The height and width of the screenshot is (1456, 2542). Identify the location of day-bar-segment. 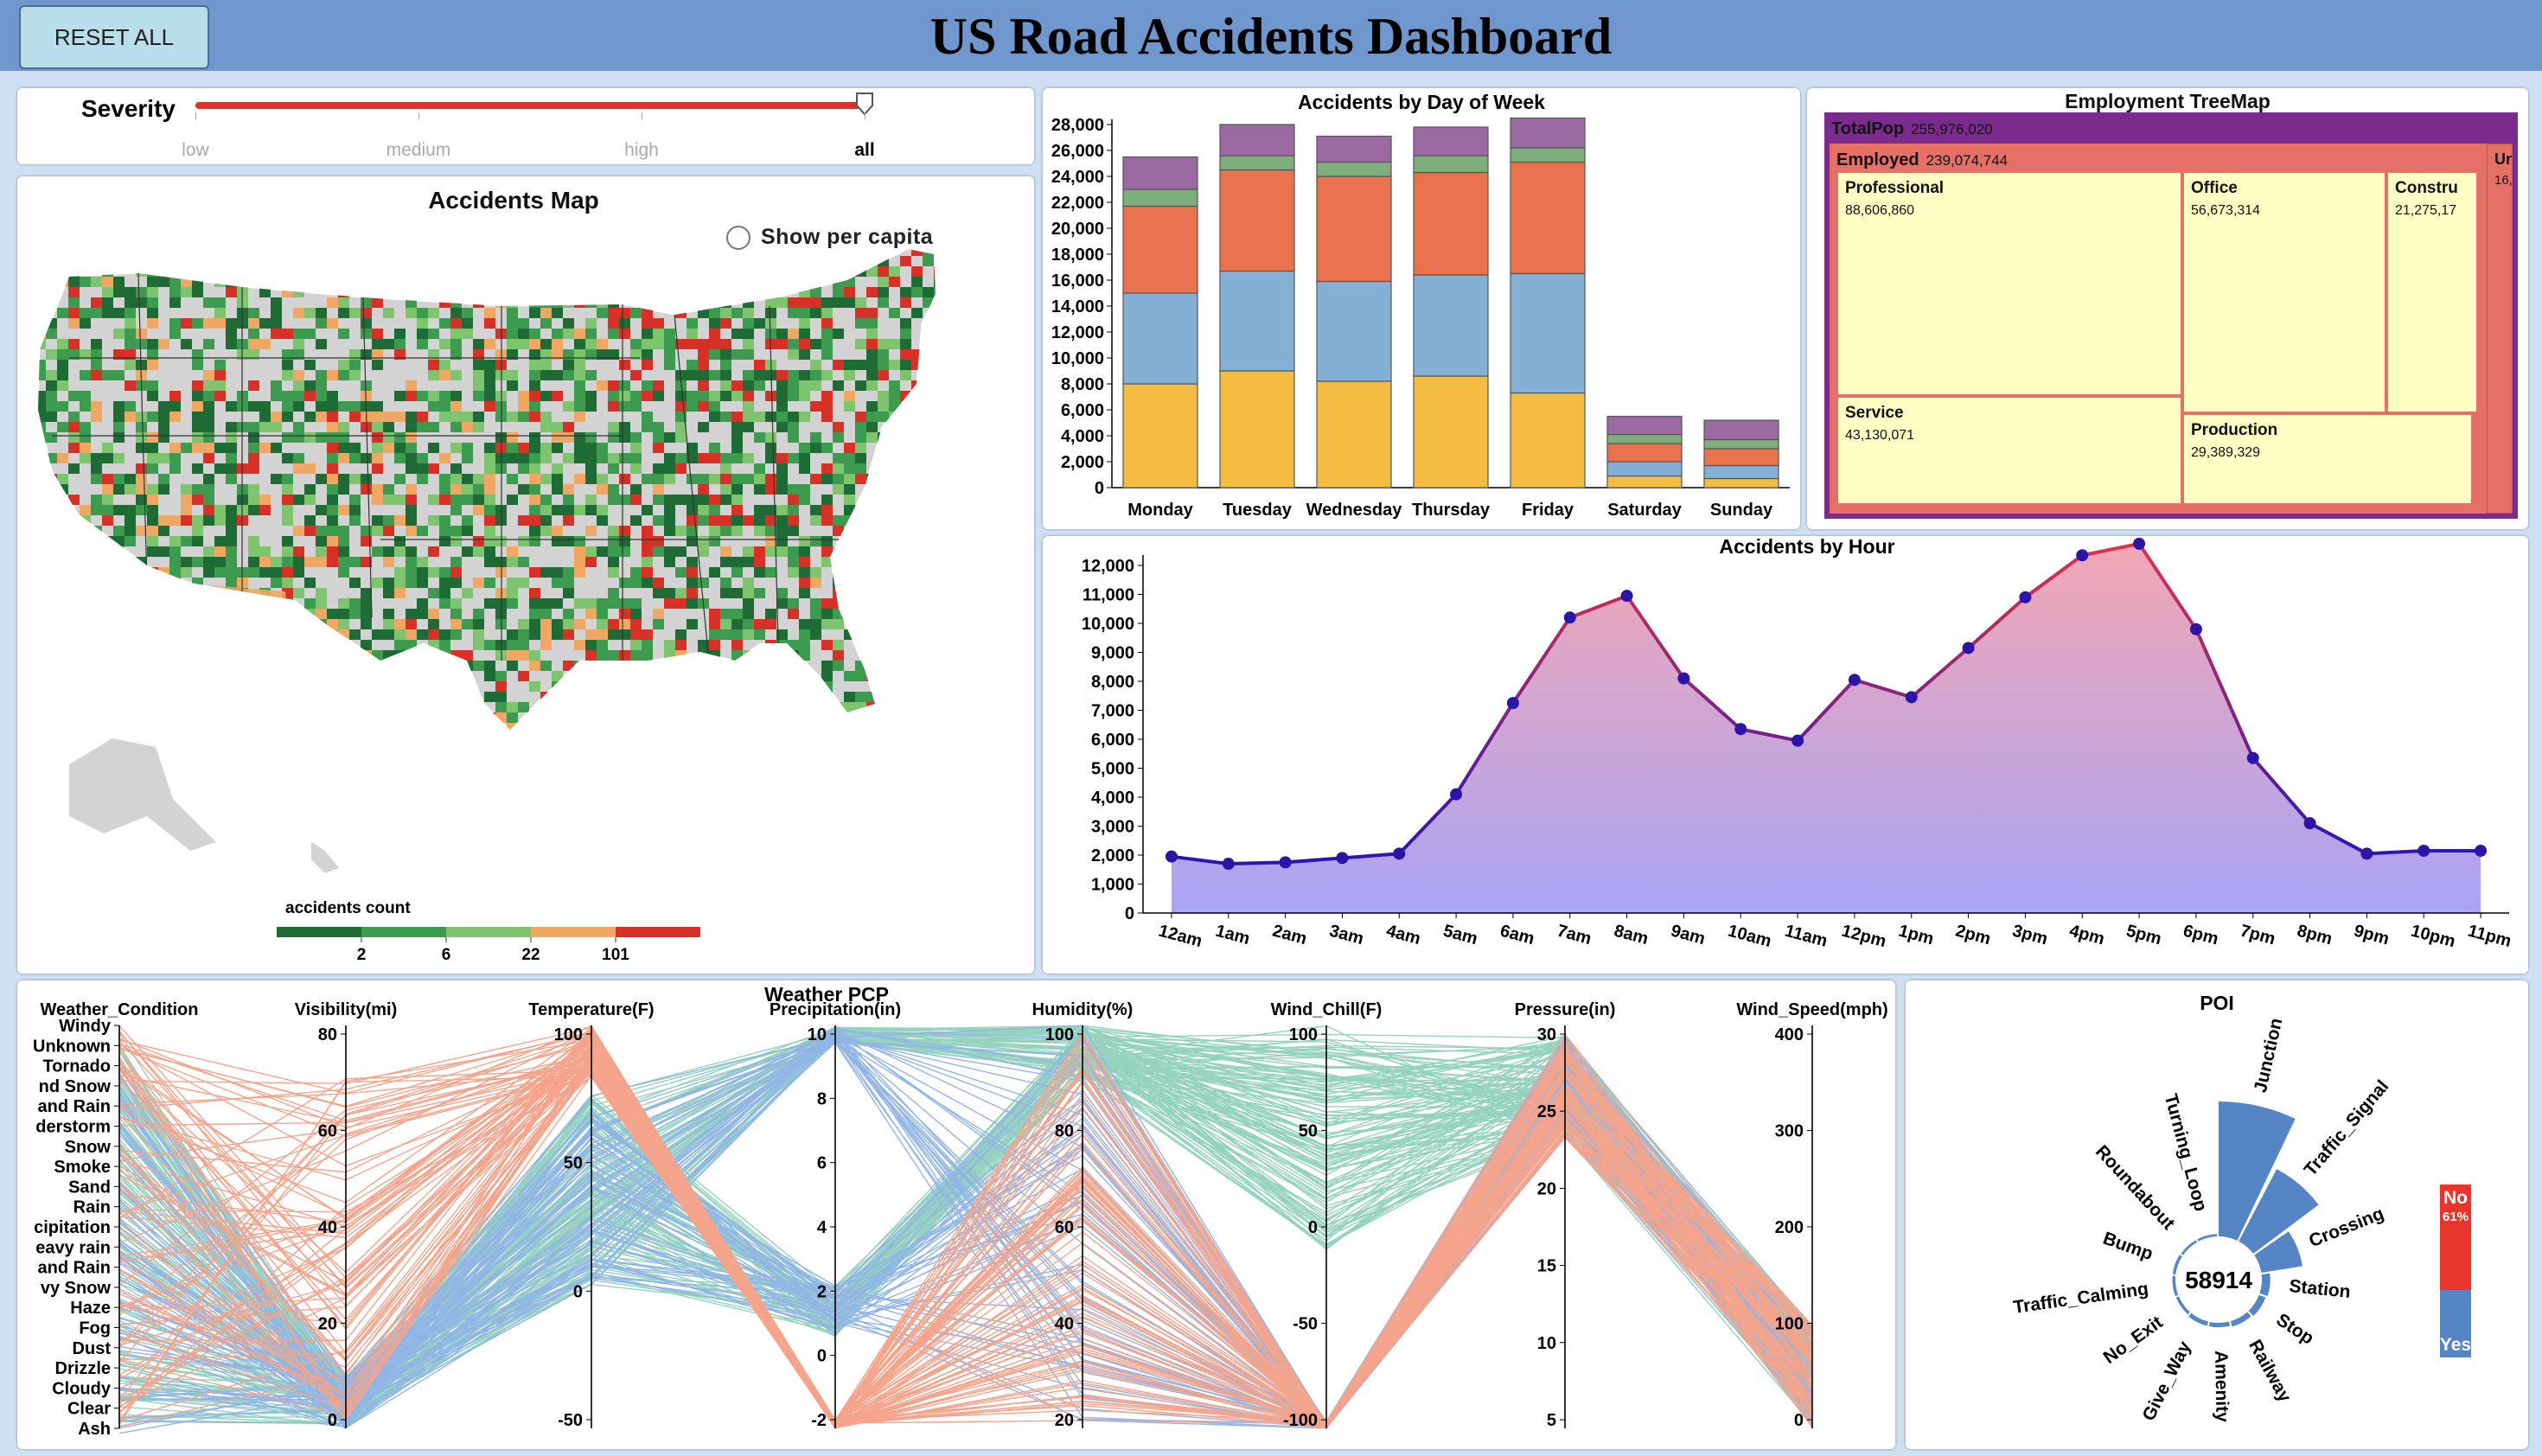
(1160, 173).